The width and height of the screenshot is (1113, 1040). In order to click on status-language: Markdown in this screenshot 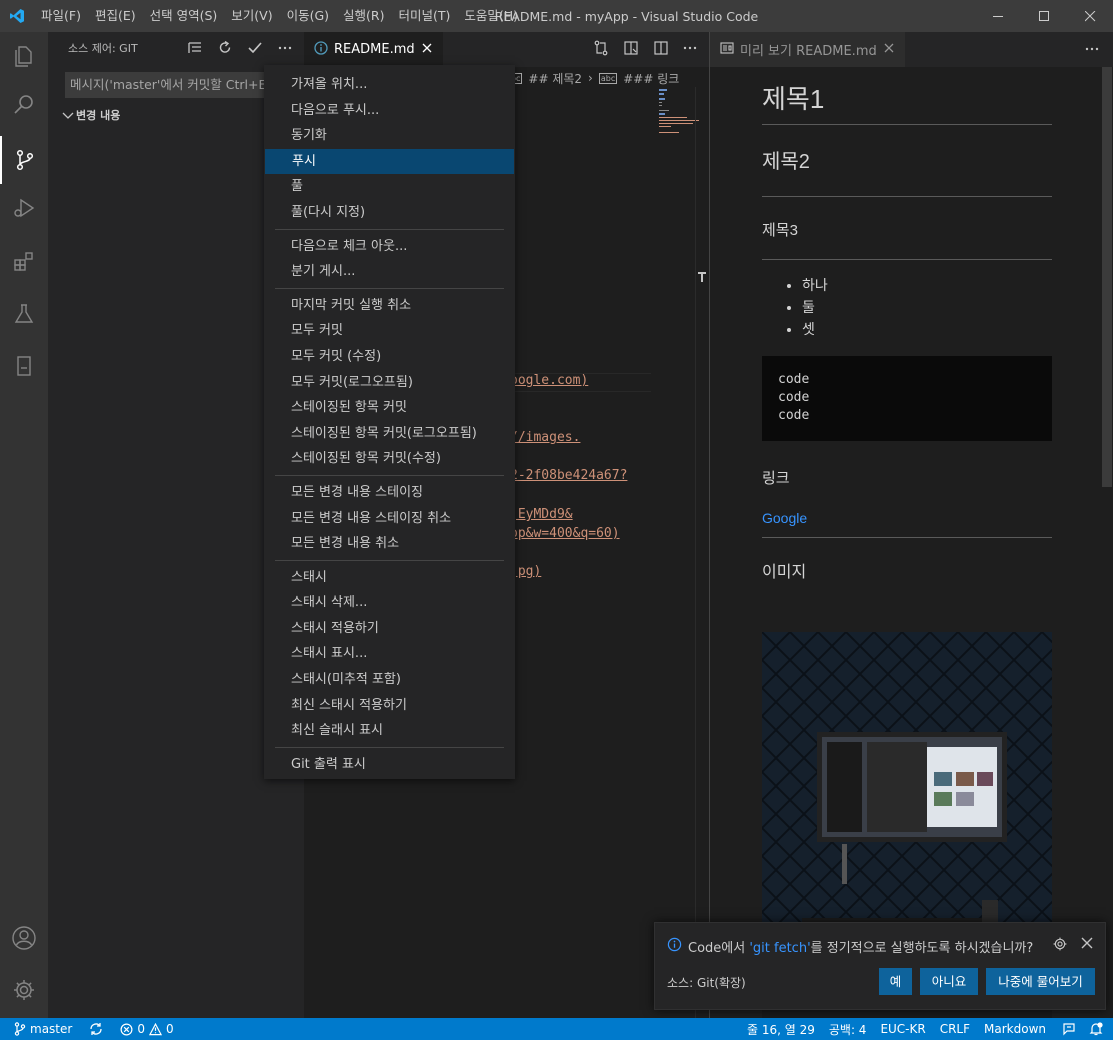, I will do `click(1015, 1029)`.